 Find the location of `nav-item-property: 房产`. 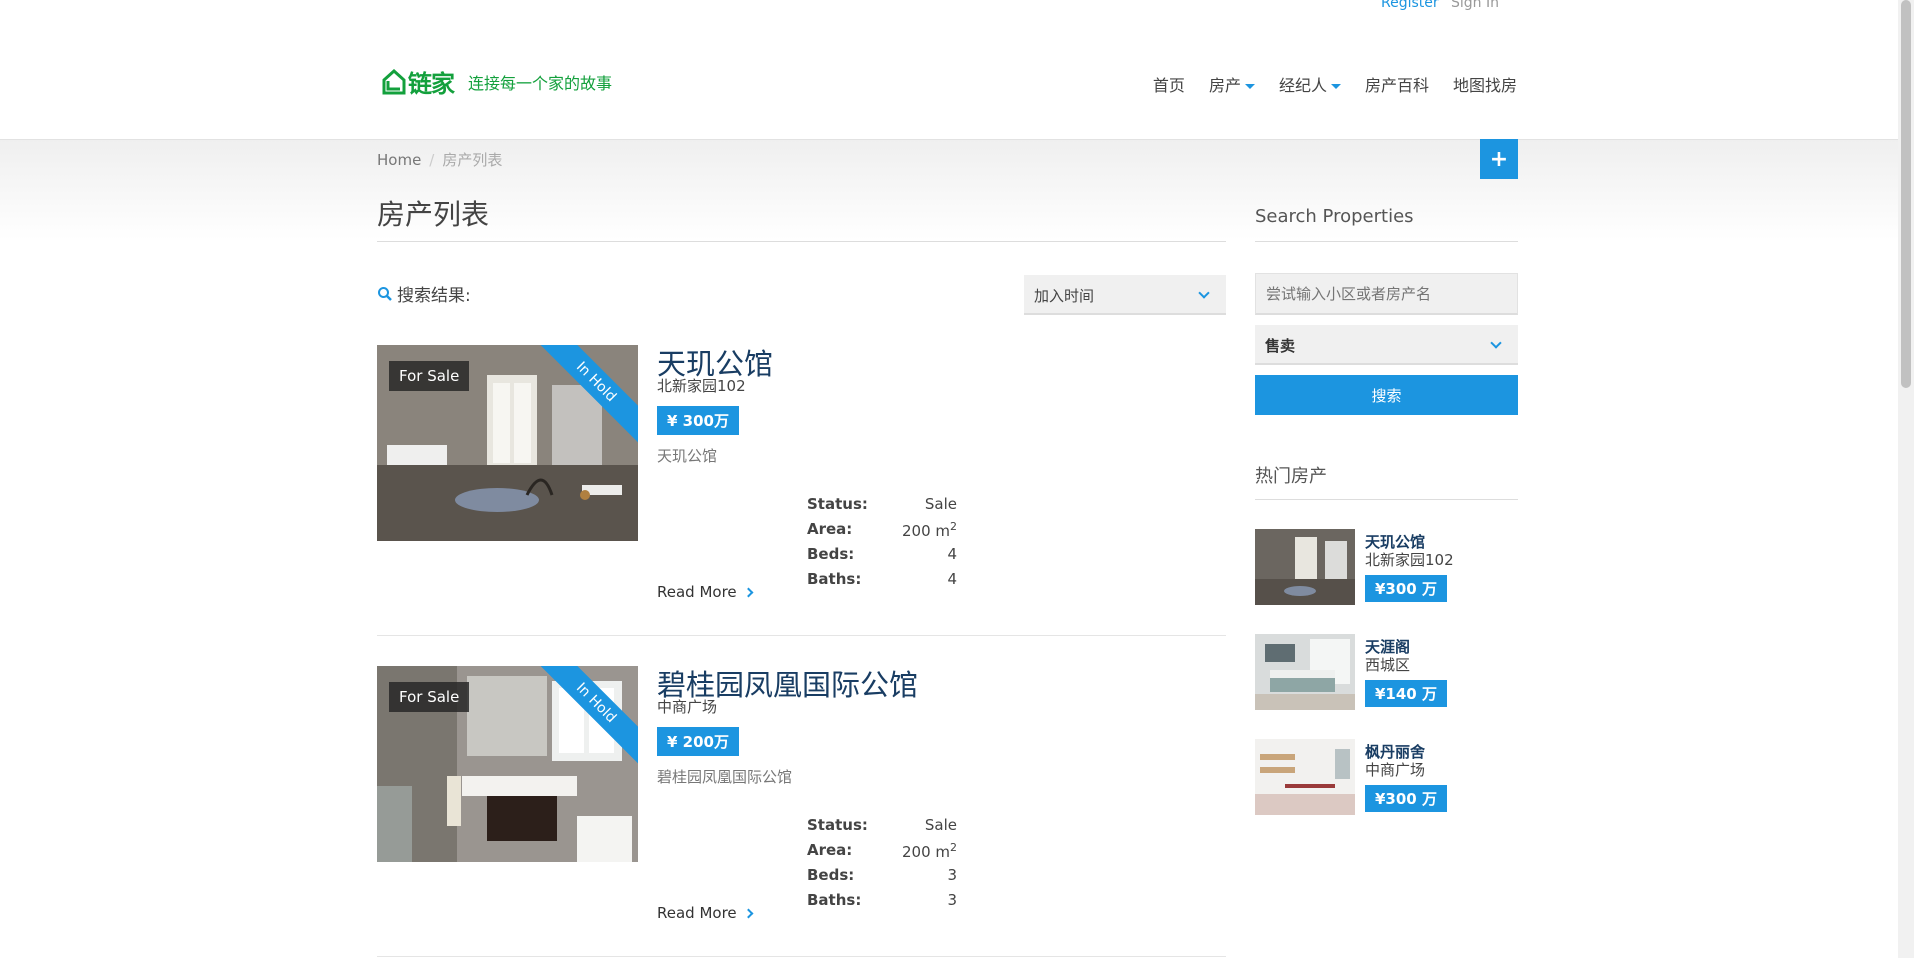

nav-item-property: 房产 is located at coordinates (1232, 84).